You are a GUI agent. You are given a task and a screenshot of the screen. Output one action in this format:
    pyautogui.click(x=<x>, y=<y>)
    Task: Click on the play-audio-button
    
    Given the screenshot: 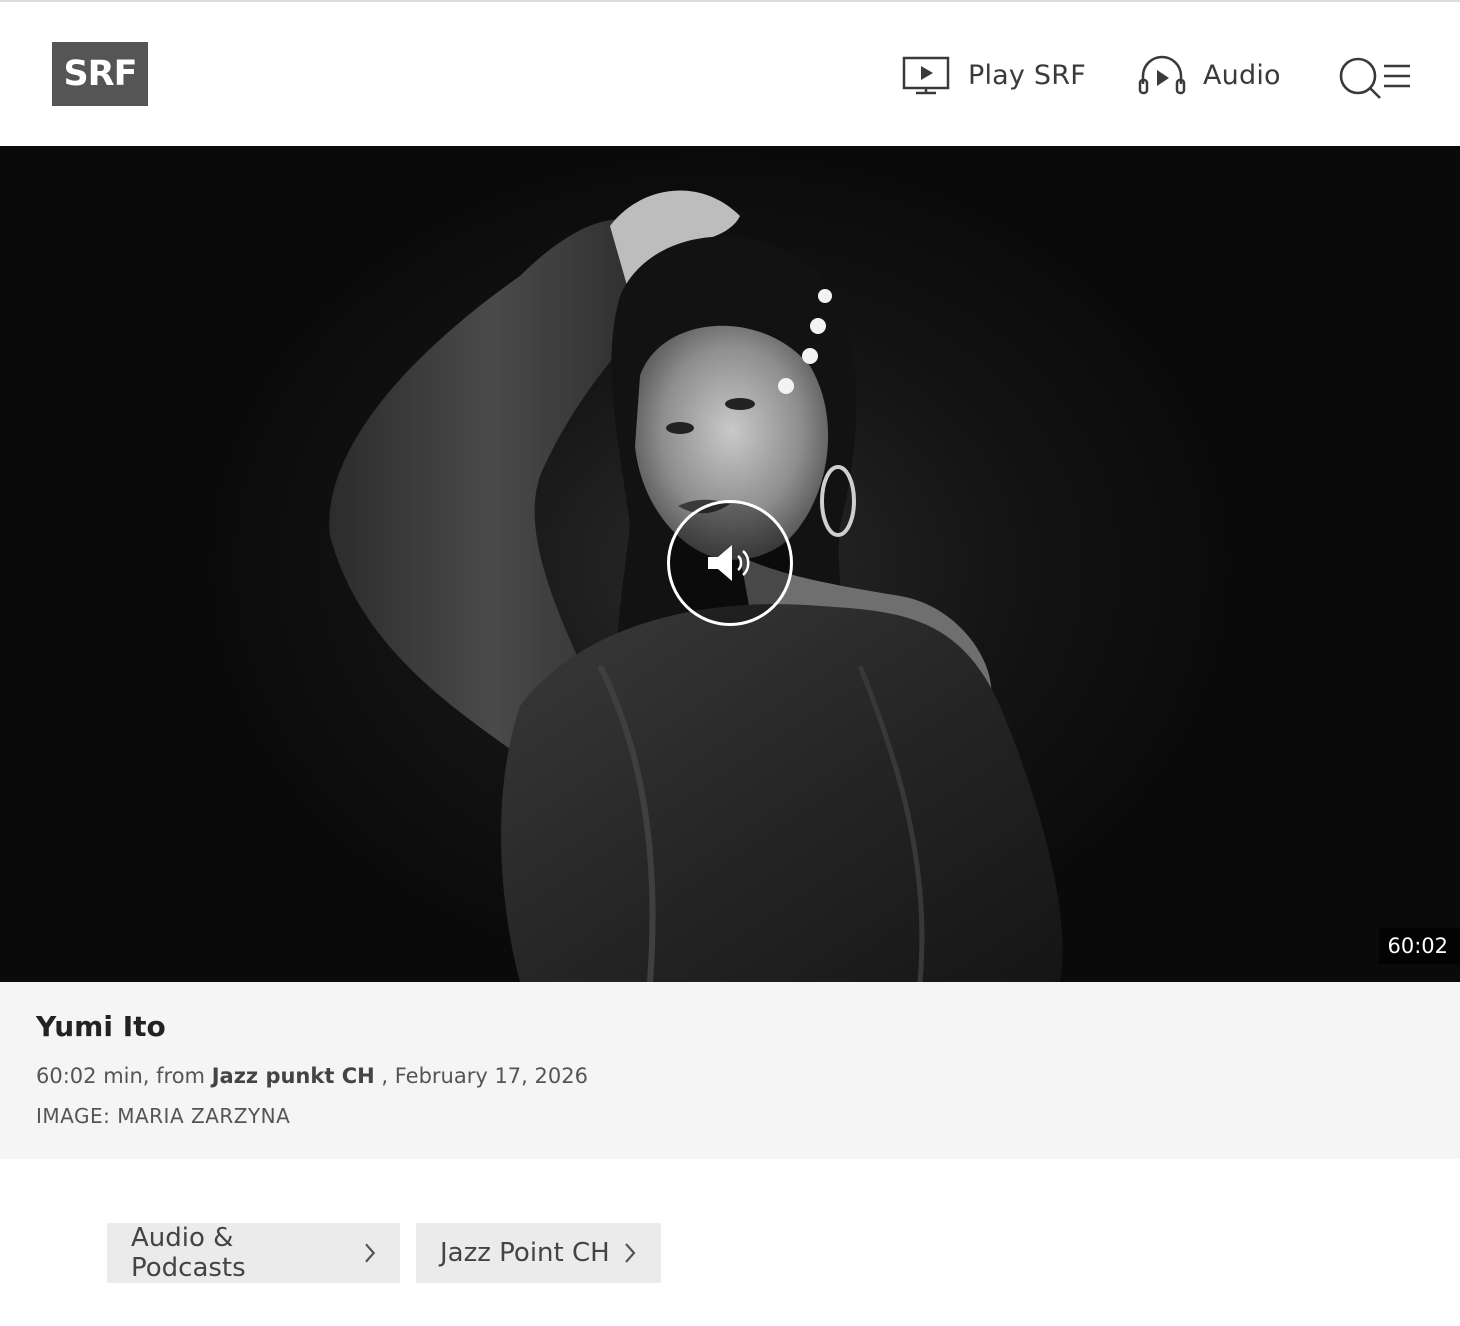 What is the action you would take?
    pyautogui.click(x=730, y=563)
    